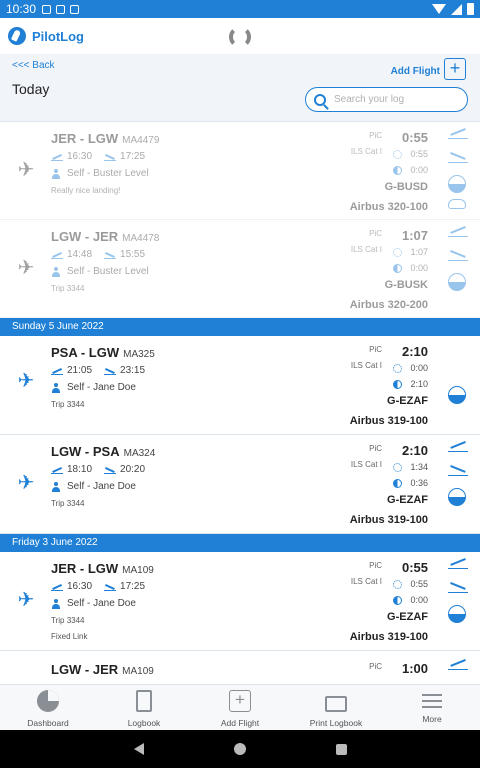 The width and height of the screenshot is (480, 768). What do you see at coordinates (410, 467) in the screenshot?
I see `day-time: 1:34` at bounding box center [410, 467].